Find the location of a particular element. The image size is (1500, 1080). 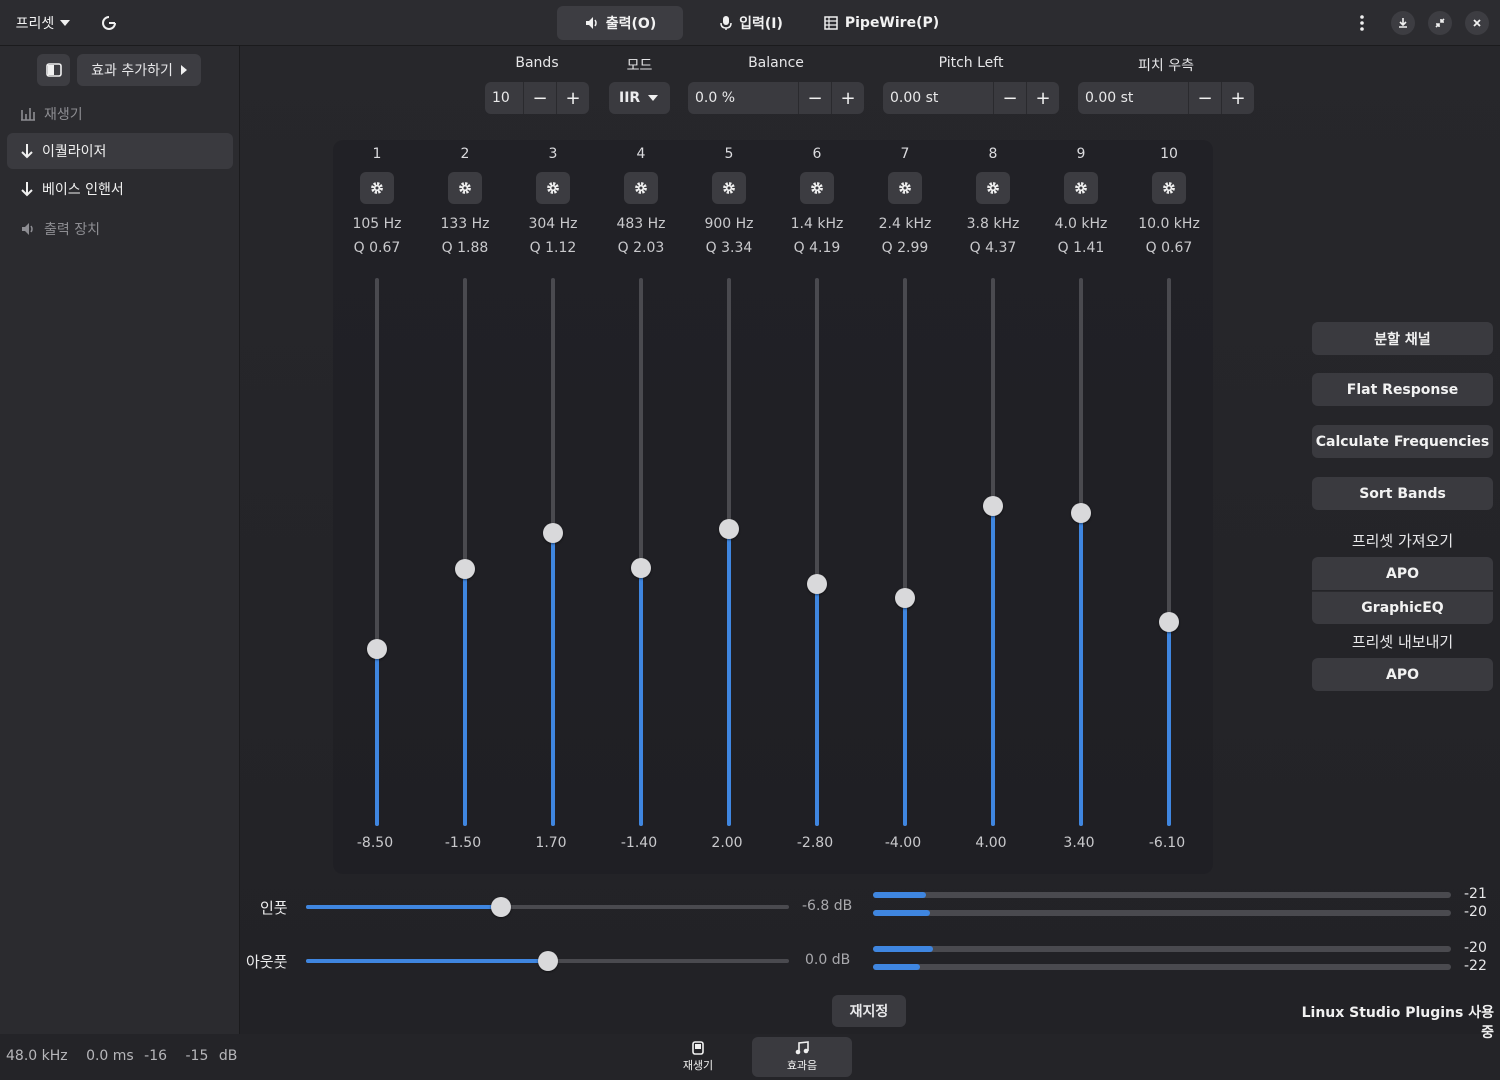

bypass-button is located at coordinates (109, 23).